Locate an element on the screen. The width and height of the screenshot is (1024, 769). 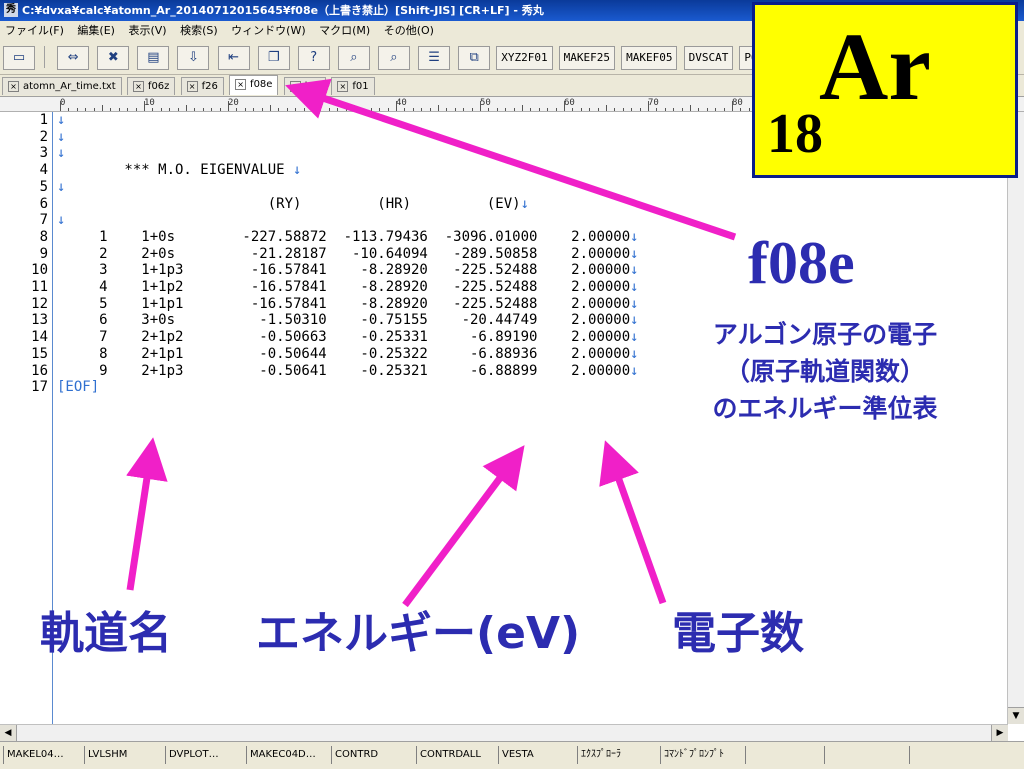
file-label: f08e is located at coordinates (801, 263).